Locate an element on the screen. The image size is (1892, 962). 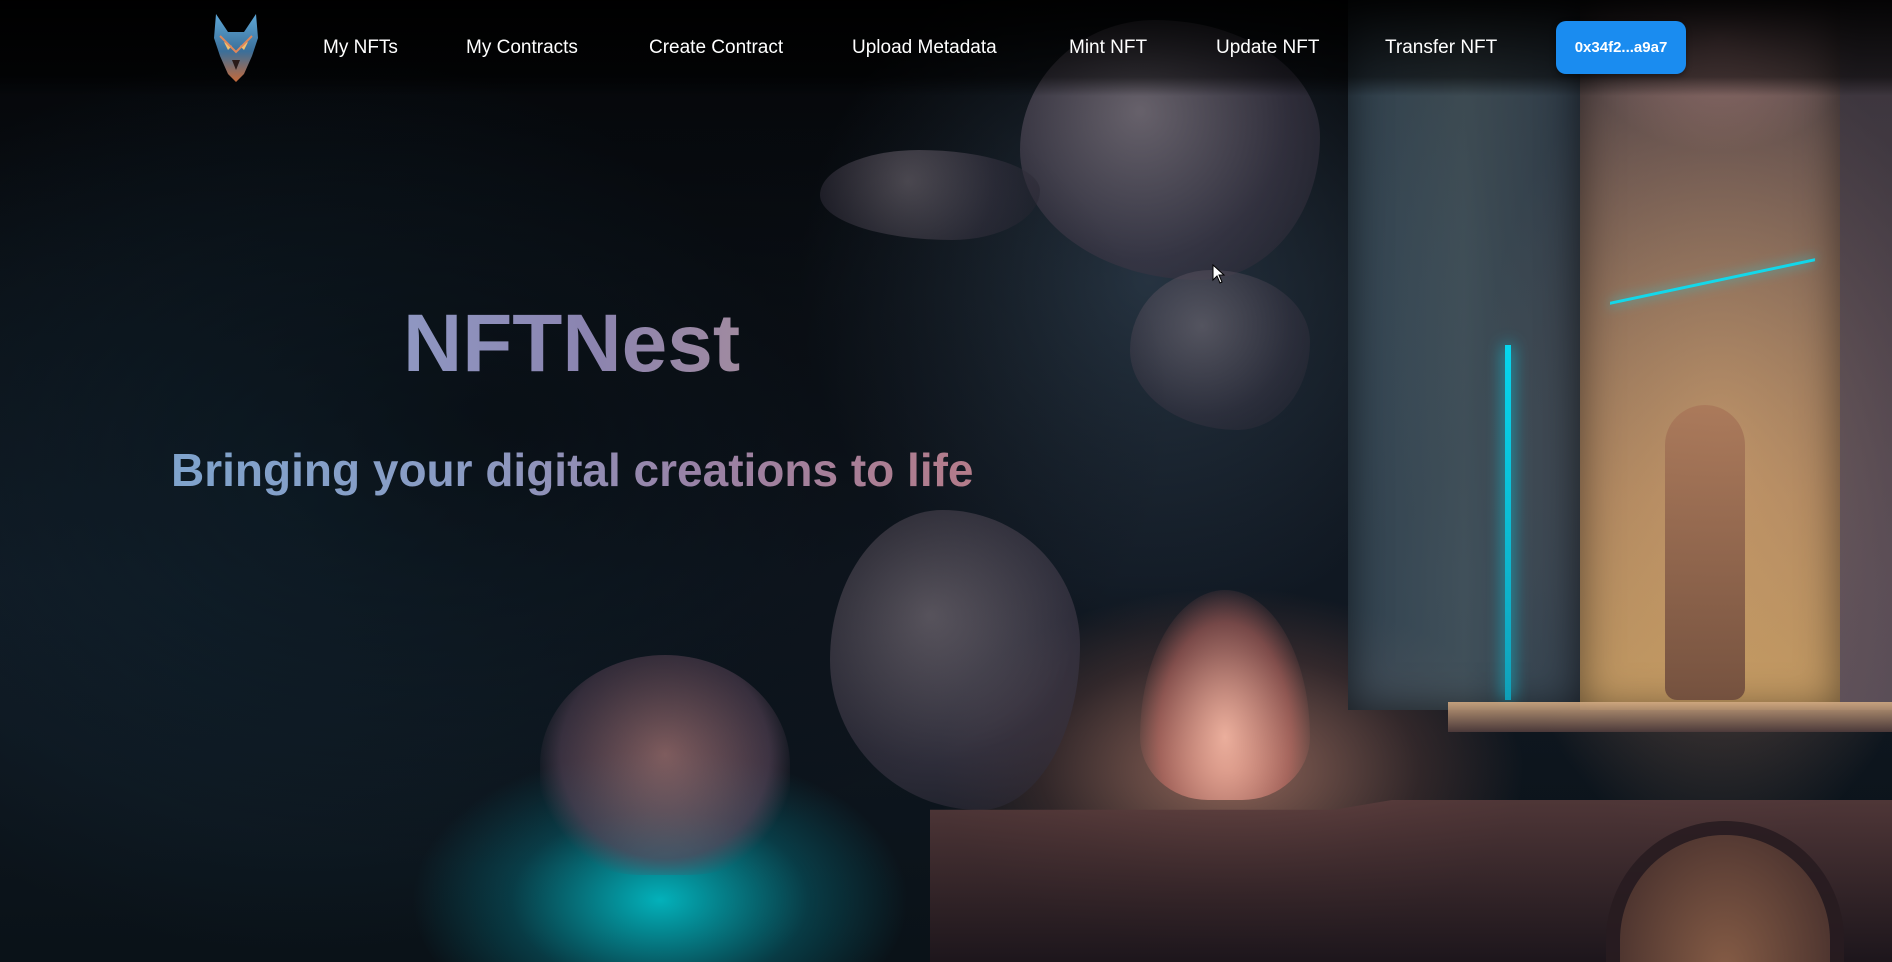
mouse-pointer-icon is located at coordinates (1219, 273).